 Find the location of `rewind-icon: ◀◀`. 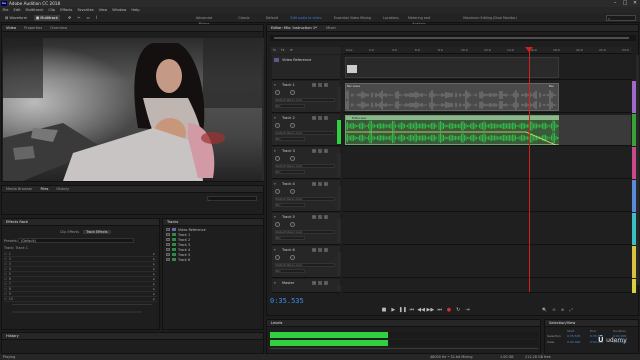

rewind-icon: ◀◀ is located at coordinates (421, 310).